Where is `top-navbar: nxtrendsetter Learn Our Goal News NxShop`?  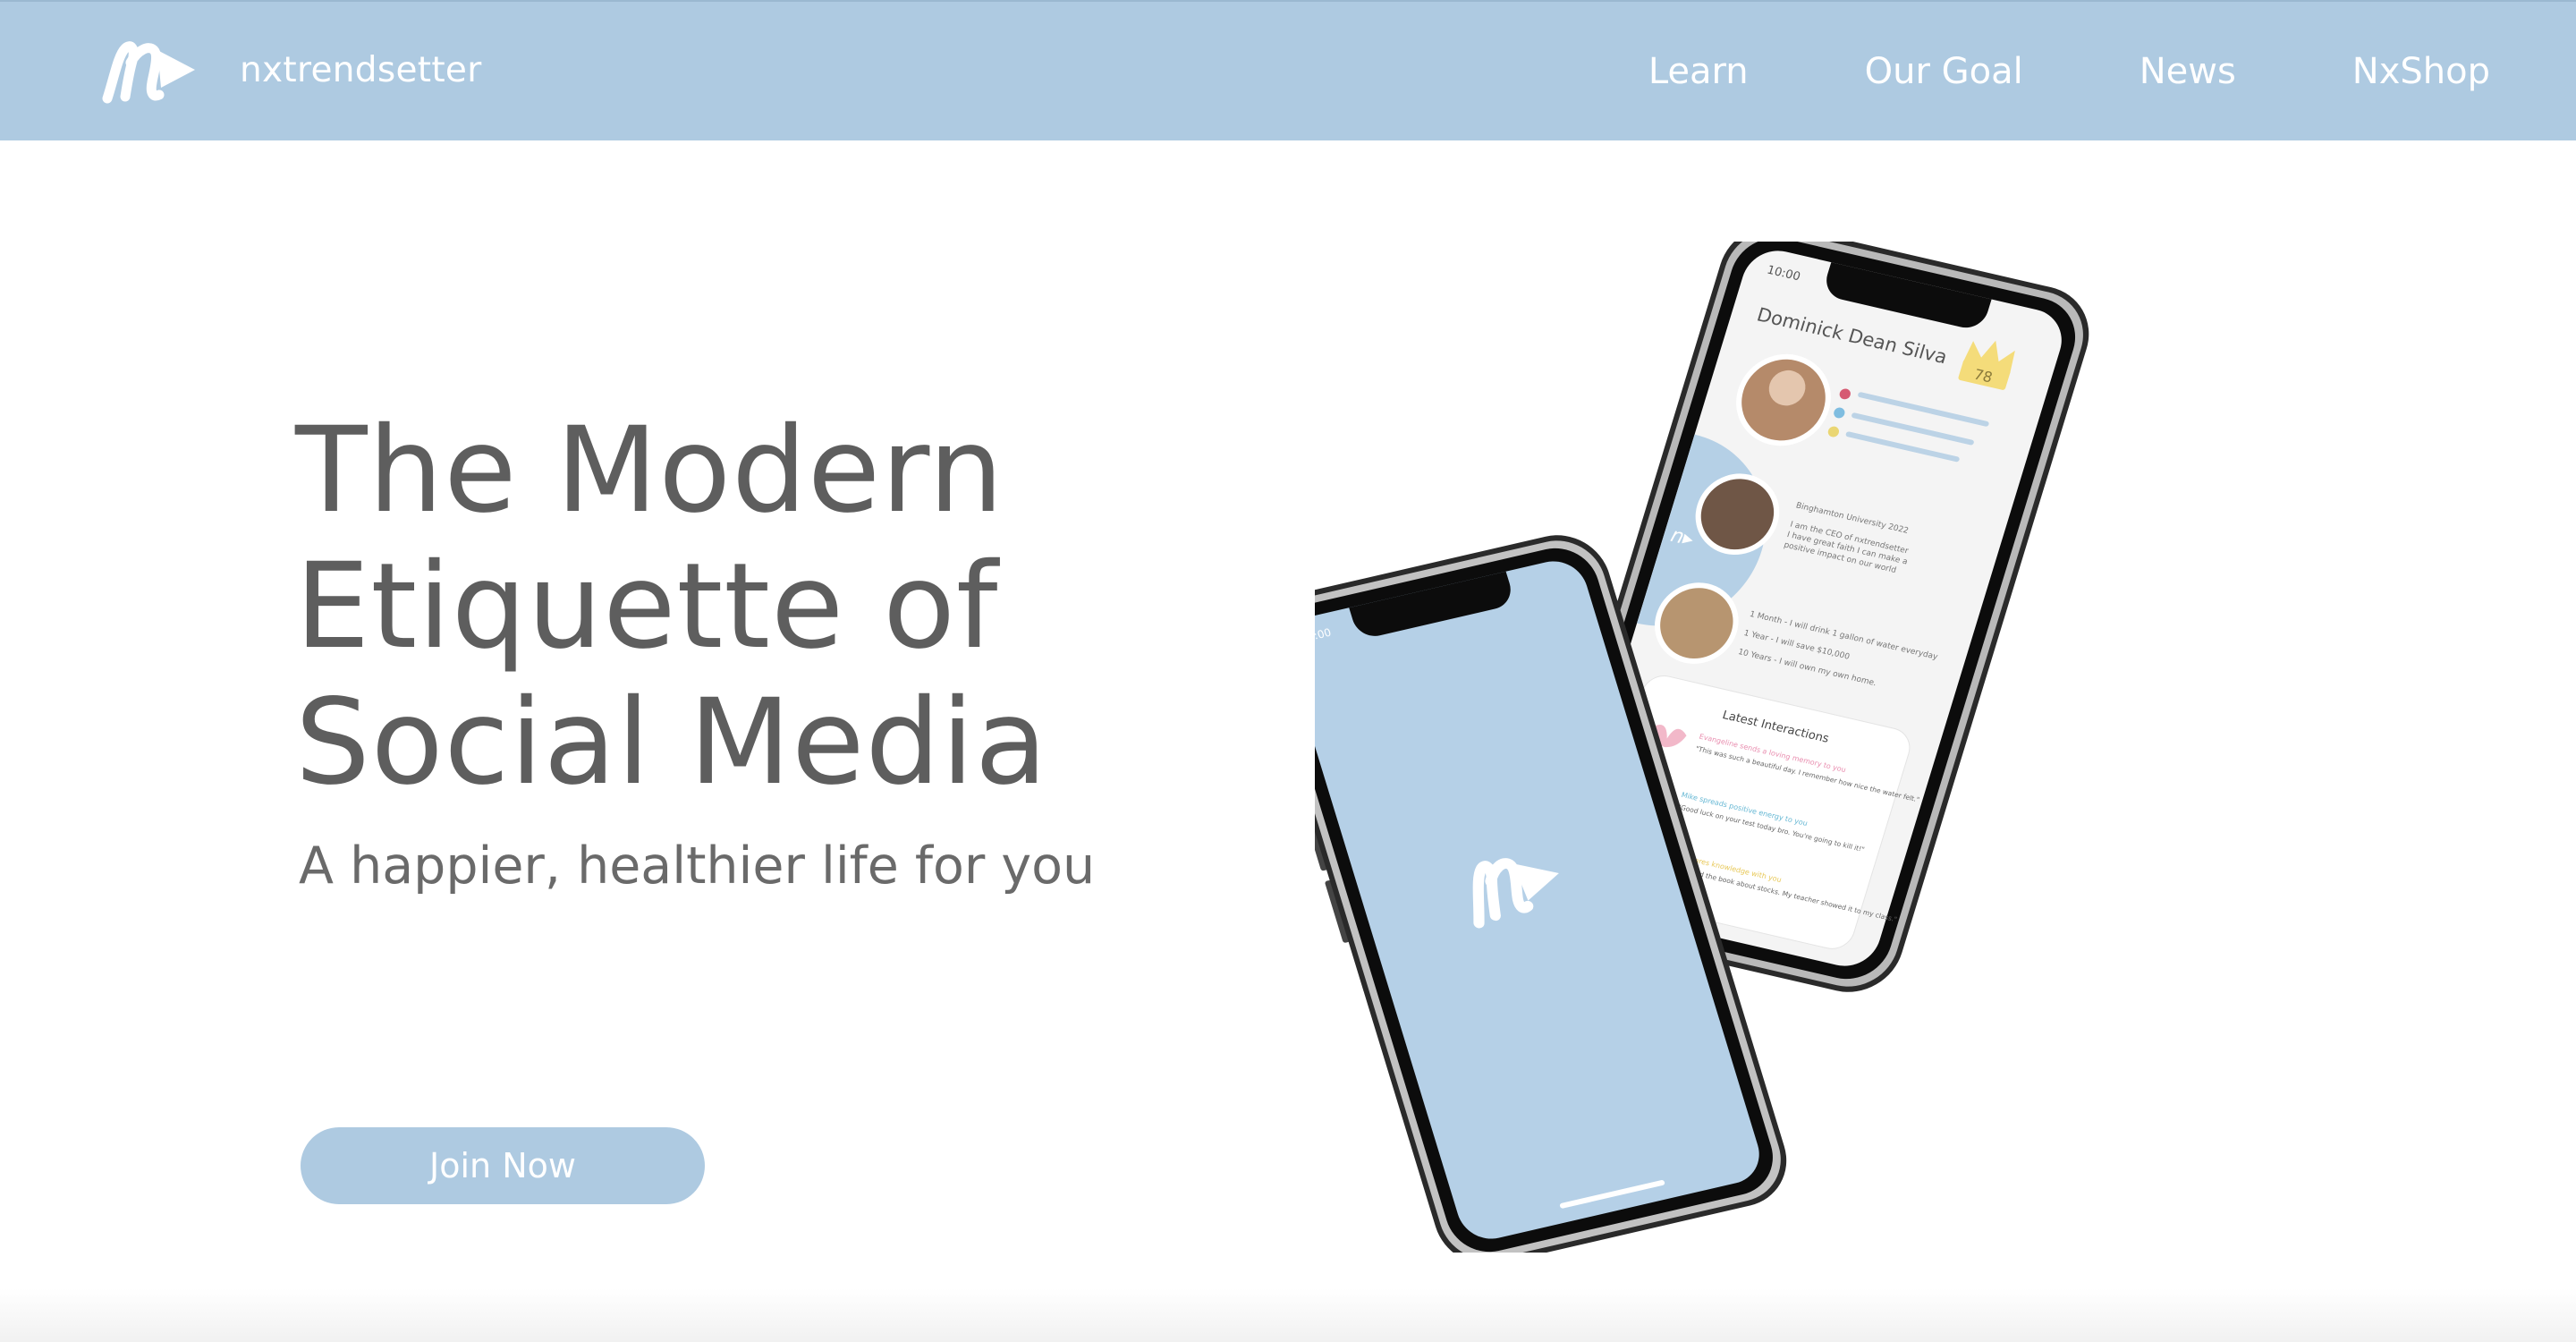
top-navbar: nxtrendsetter Learn Our Goal News NxShop is located at coordinates (1288, 70).